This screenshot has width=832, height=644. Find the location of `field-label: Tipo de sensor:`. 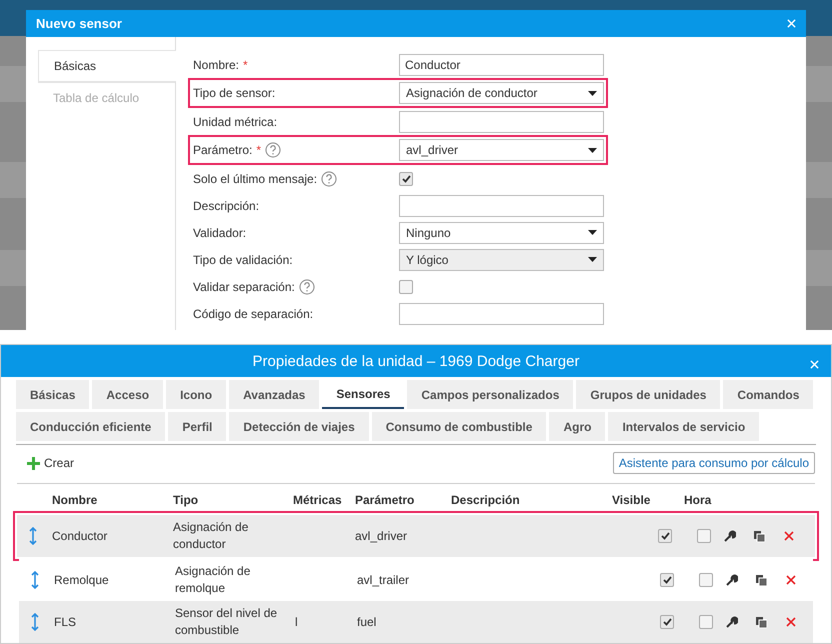

field-label: Tipo de sensor: is located at coordinates (234, 93).